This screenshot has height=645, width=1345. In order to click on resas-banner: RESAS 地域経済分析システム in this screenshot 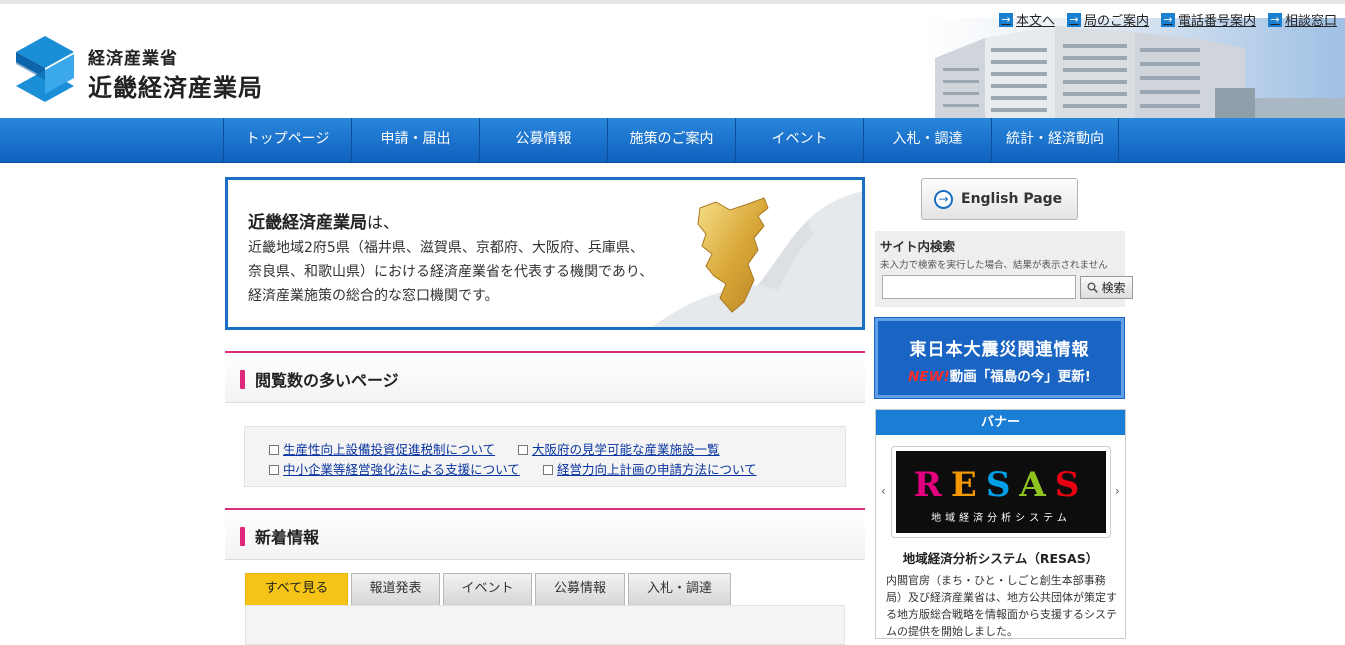, I will do `click(1001, 492)`.